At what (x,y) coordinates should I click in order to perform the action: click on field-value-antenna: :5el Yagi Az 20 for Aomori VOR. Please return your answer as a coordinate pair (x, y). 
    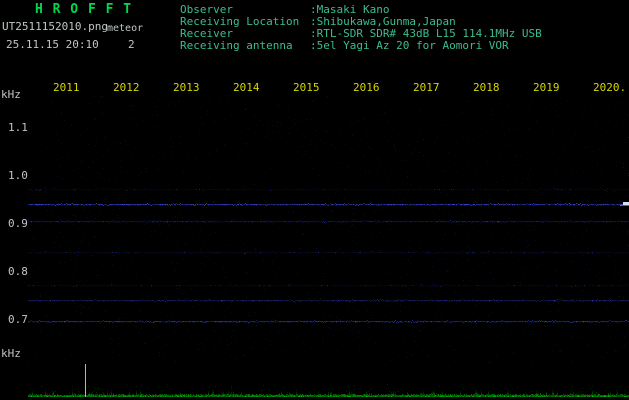
    Looking at the image, I should click on (409, 45).